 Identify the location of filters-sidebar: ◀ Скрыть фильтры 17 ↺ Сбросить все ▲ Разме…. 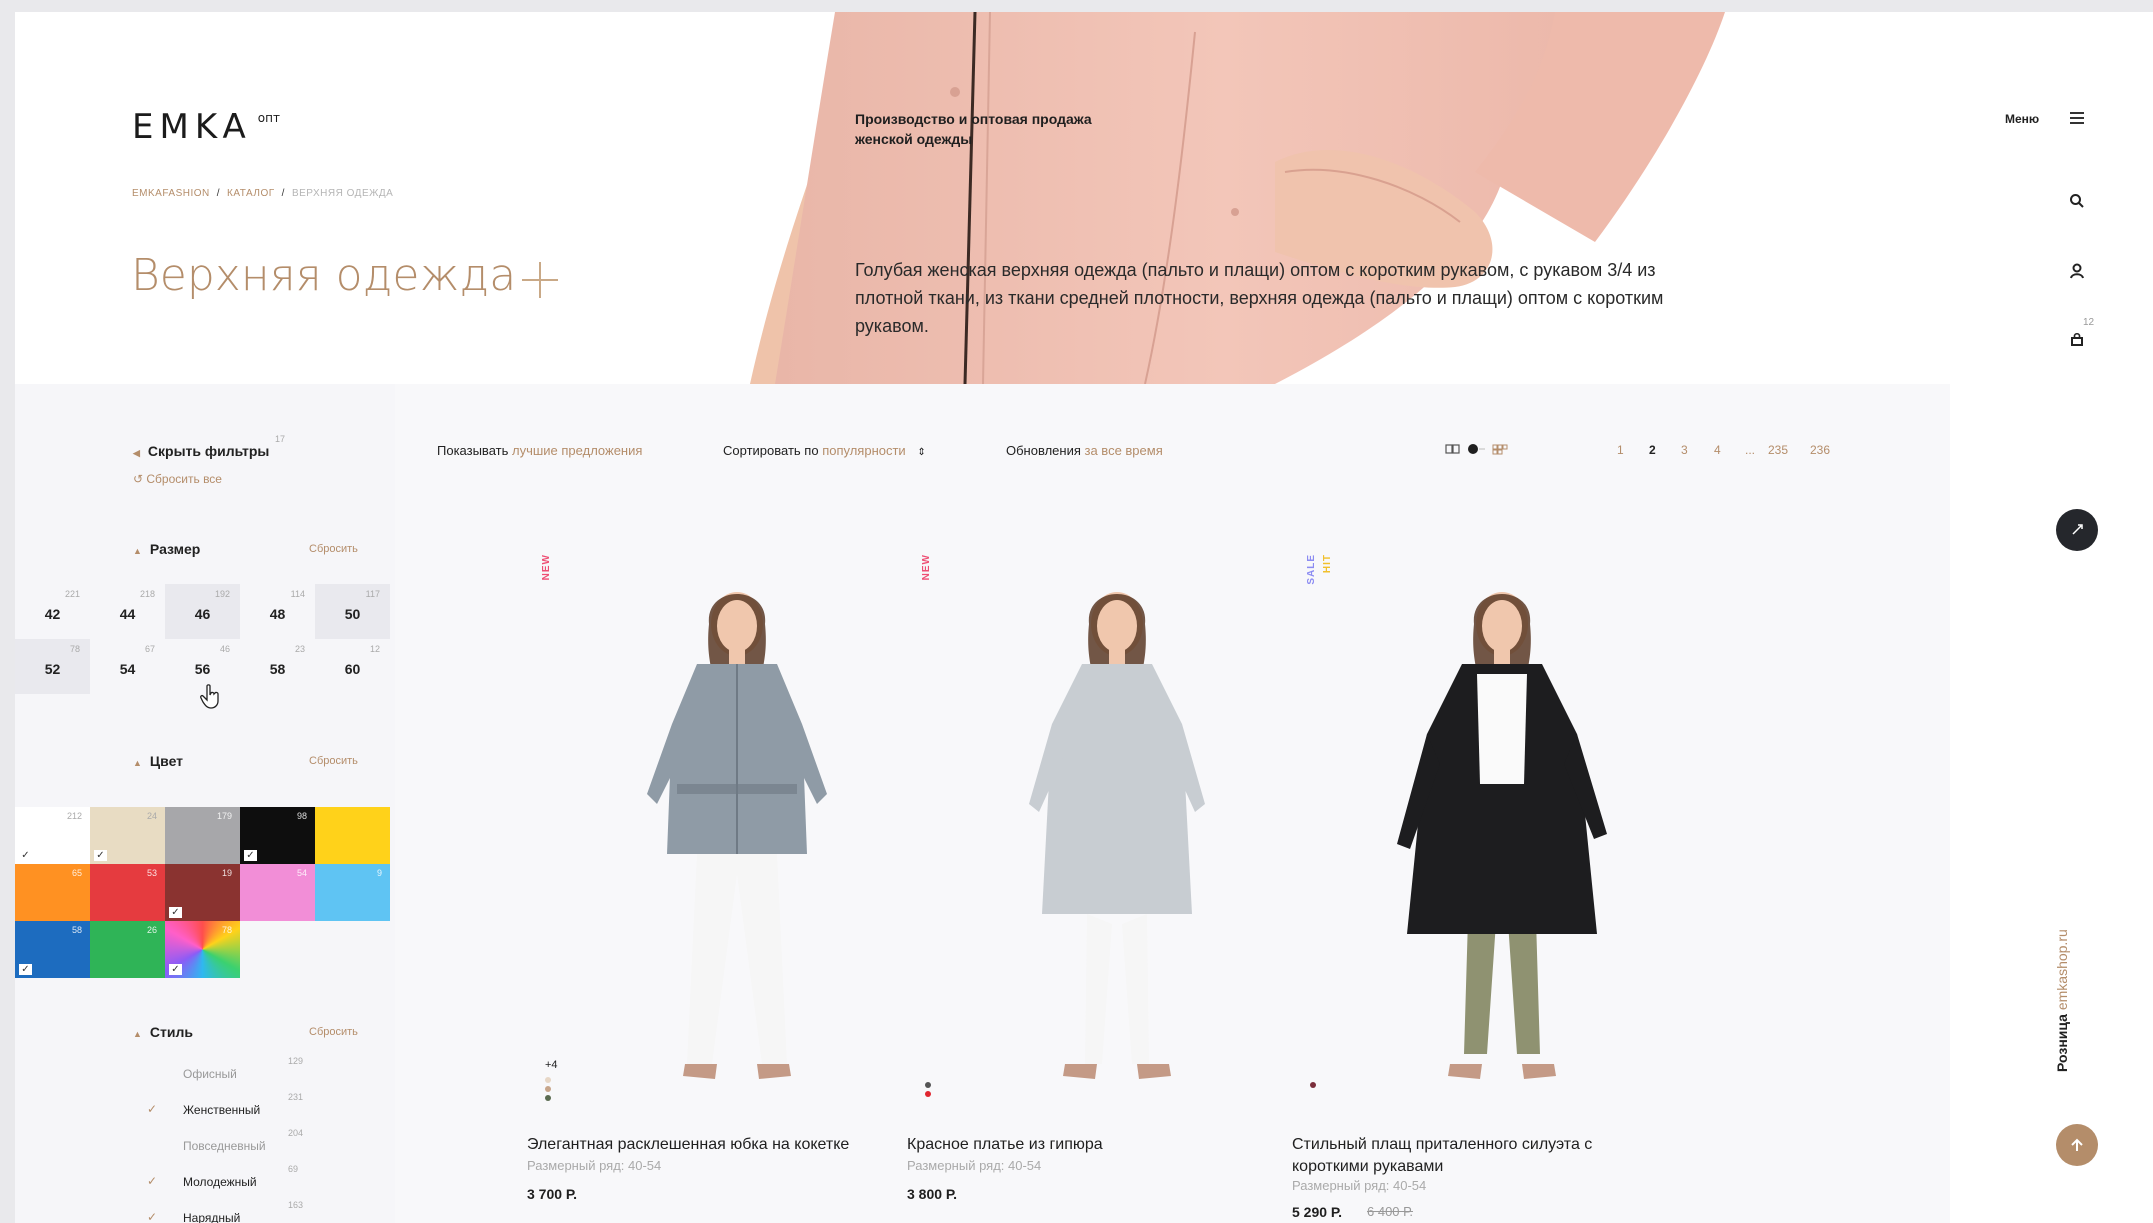
(205, 803).